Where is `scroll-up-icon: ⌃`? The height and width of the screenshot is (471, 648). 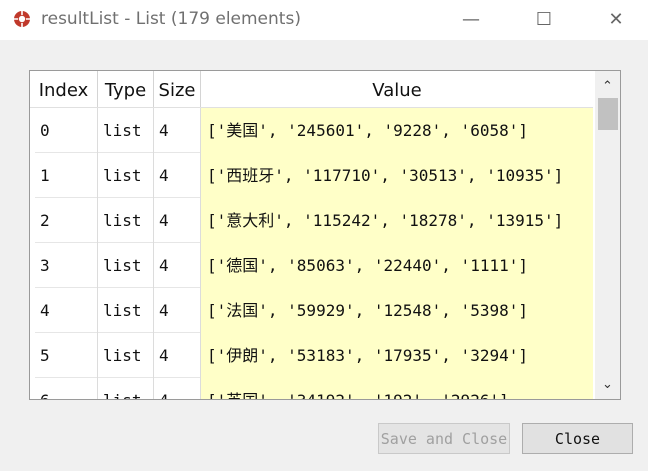 scroll-up-icon: ⌃ is located at coordinates (607, 86).